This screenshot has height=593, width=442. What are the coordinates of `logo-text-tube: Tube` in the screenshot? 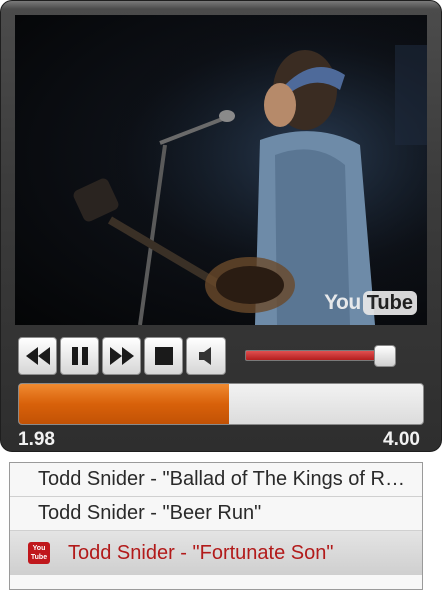 It's located at (389, 303).